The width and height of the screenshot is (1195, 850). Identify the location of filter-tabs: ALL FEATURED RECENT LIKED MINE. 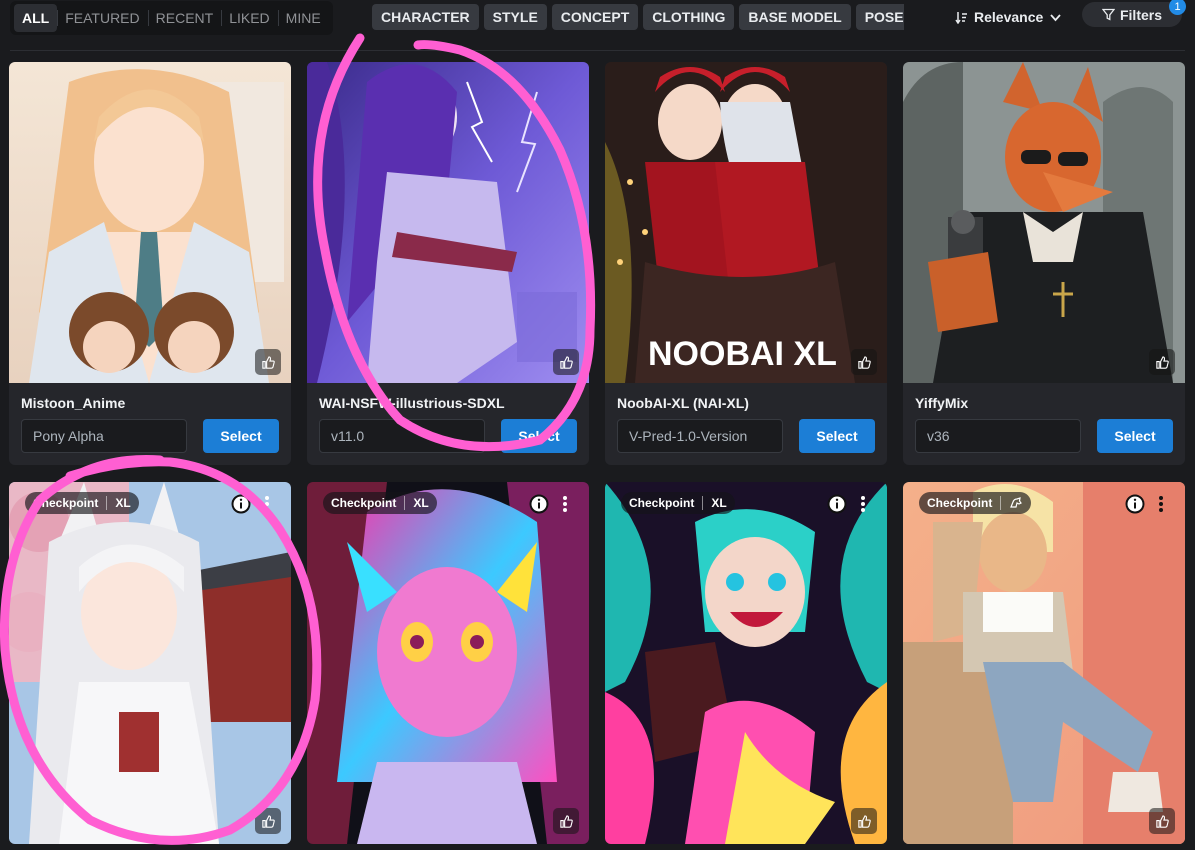
(171, 18).